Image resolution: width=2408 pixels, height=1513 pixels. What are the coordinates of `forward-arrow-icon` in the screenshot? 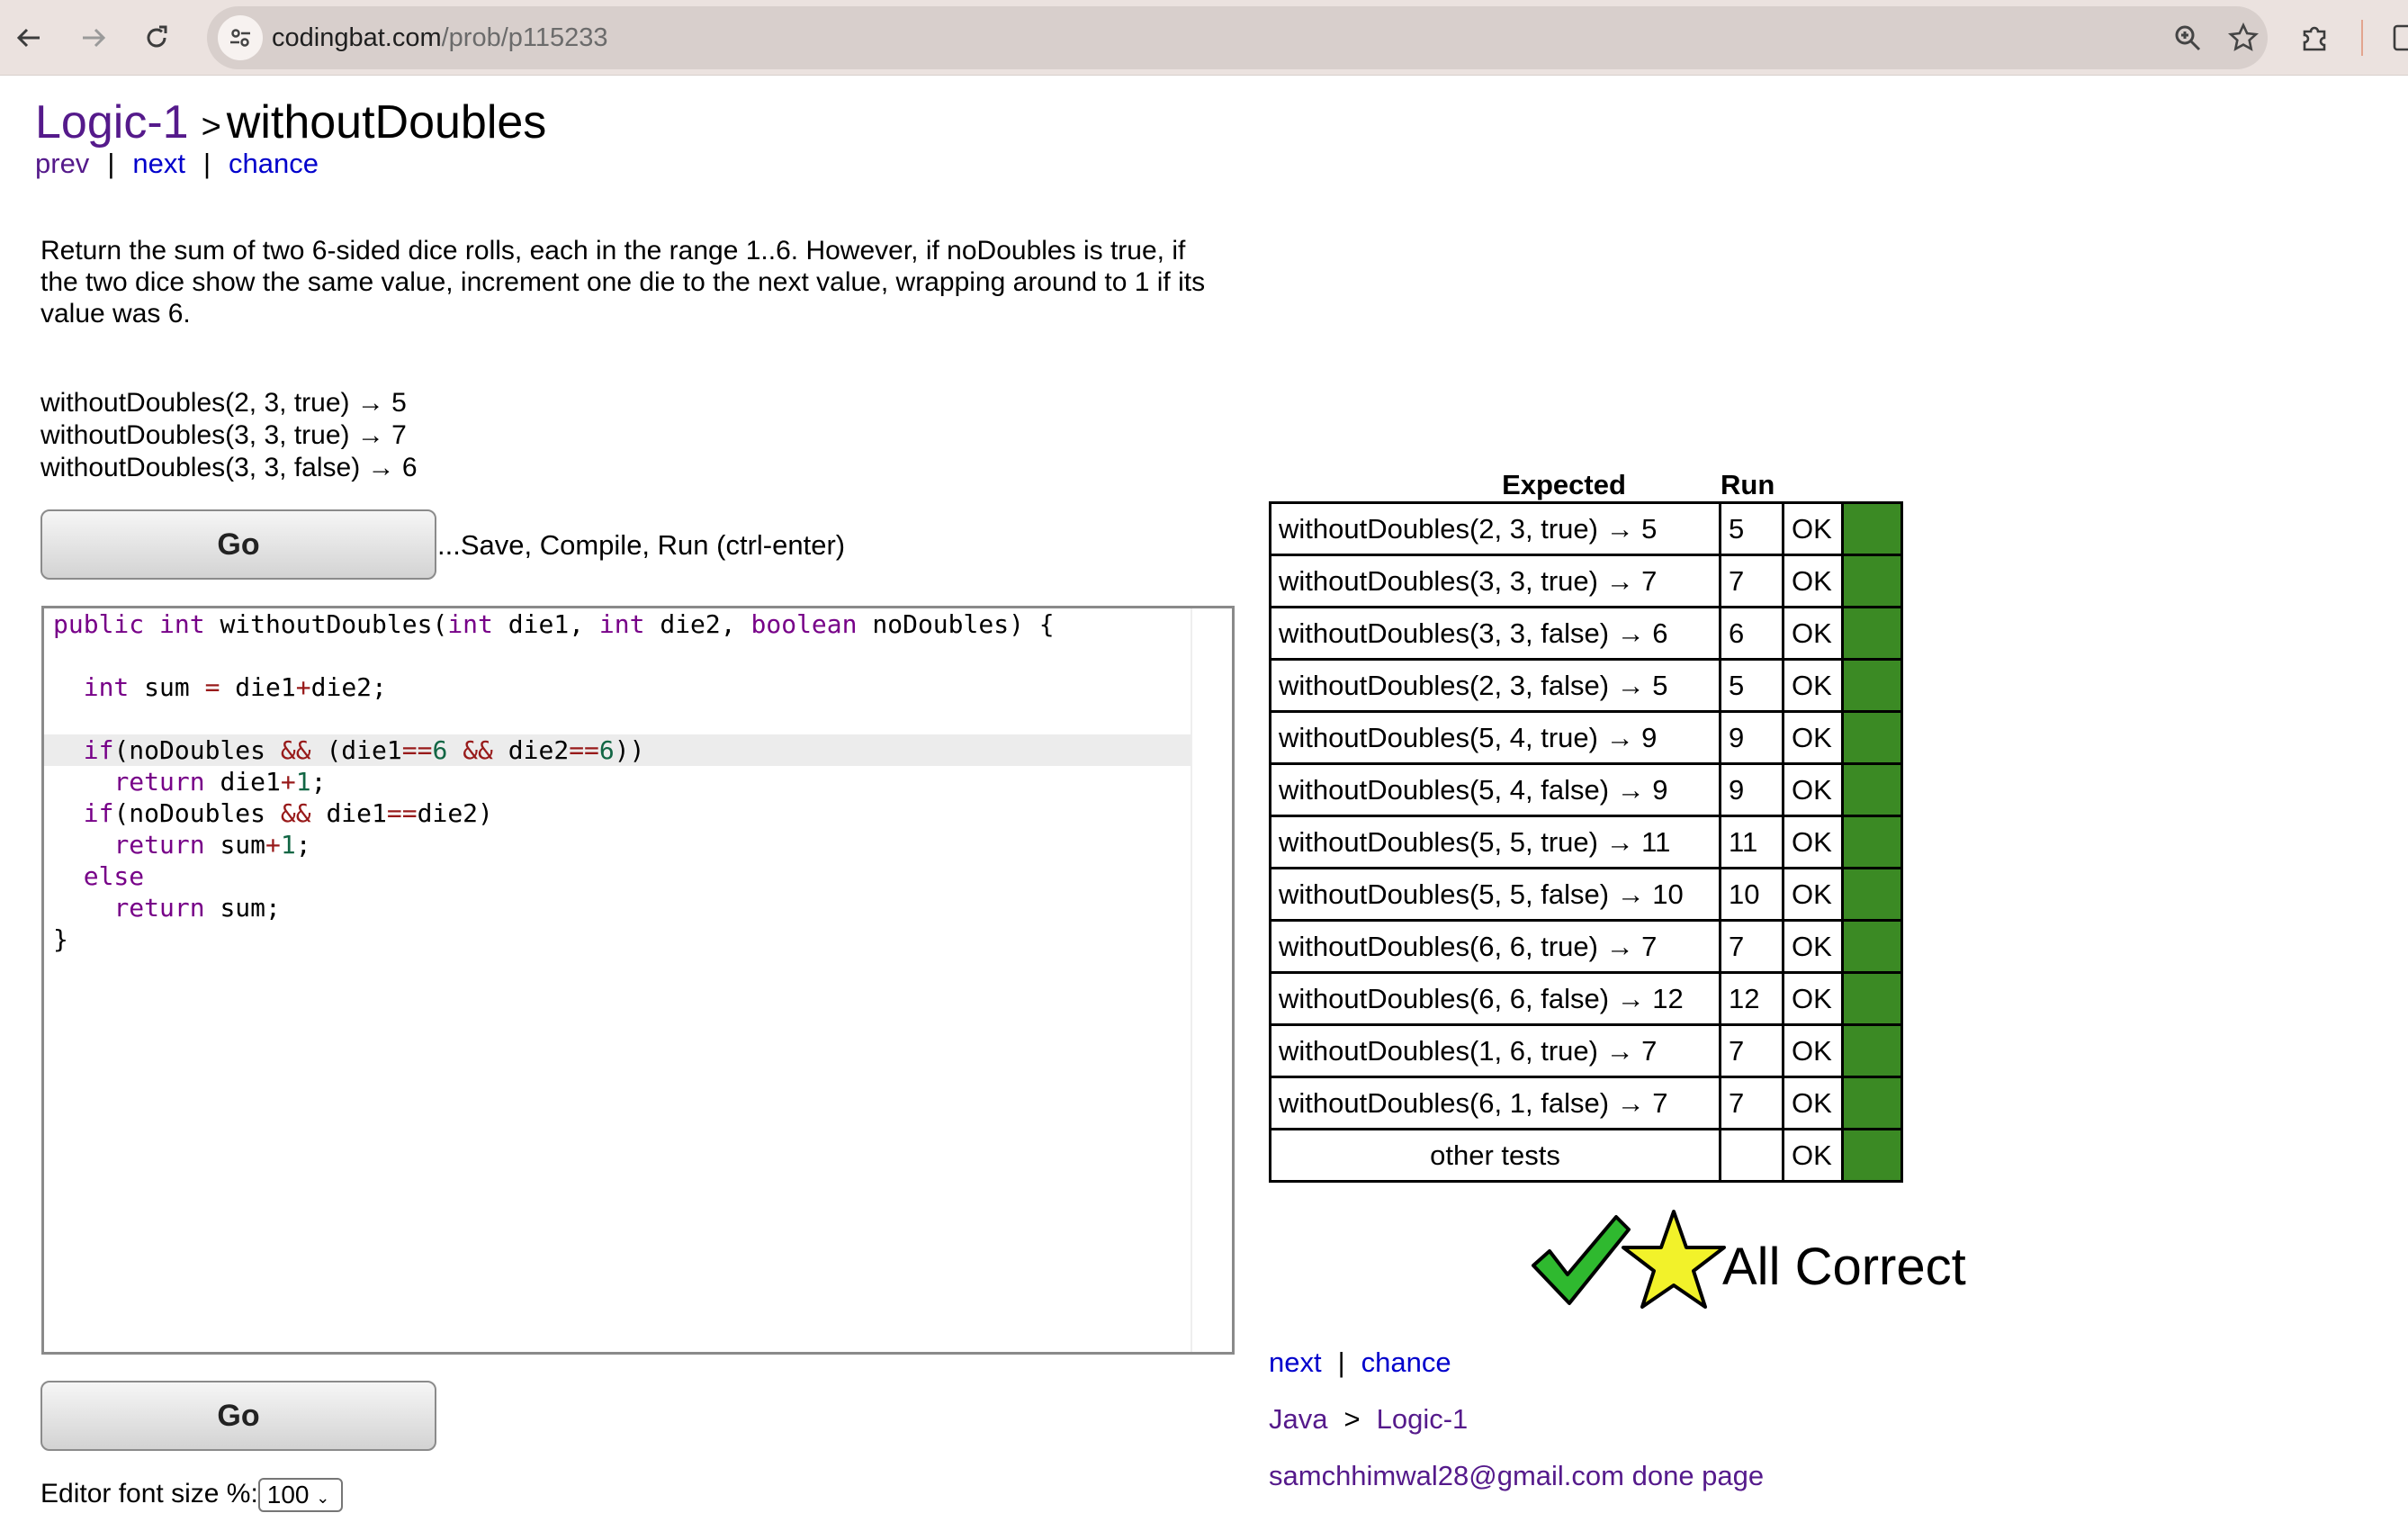 It's located at (93, 38).